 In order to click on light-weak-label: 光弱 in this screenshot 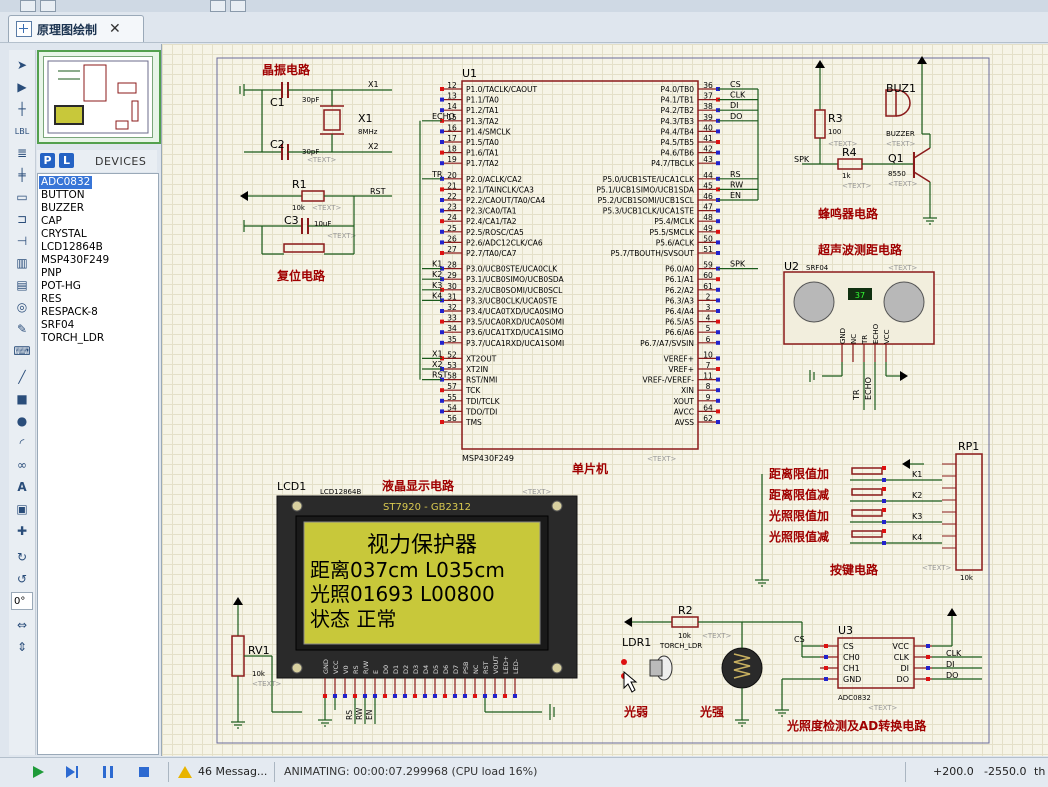, I will do `click(635, 711)`.